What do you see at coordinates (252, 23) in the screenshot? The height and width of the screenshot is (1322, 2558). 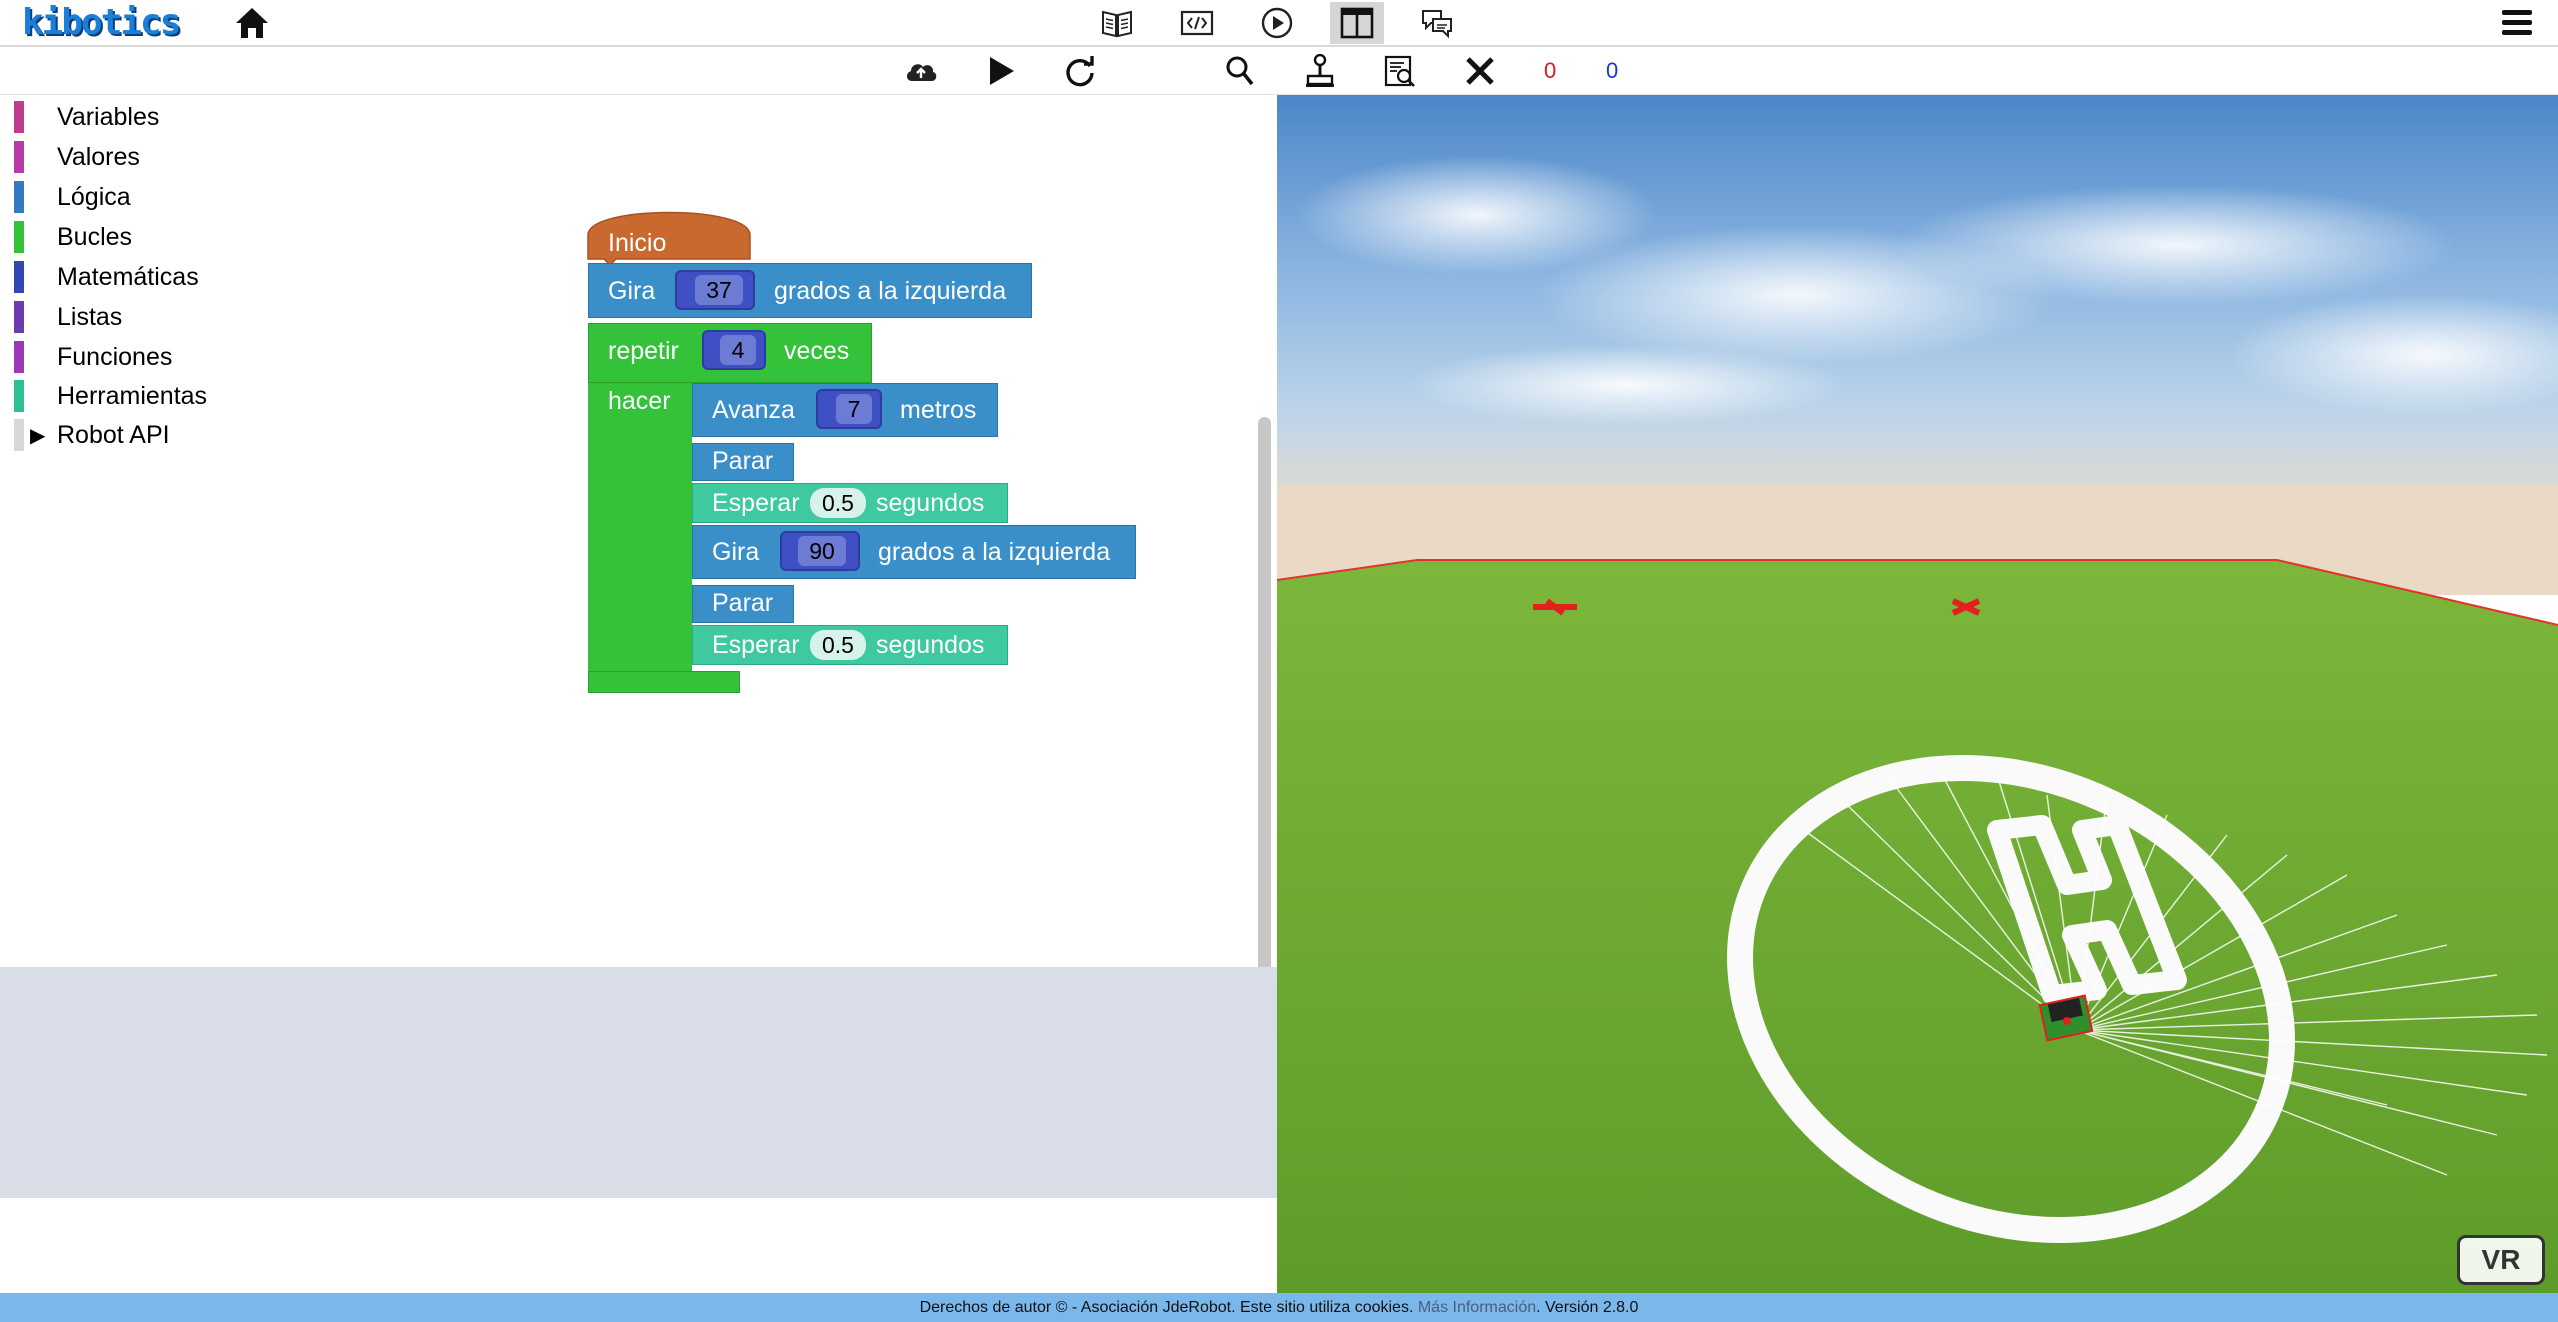 I see `home-icon` at bounding box center [252, 23].